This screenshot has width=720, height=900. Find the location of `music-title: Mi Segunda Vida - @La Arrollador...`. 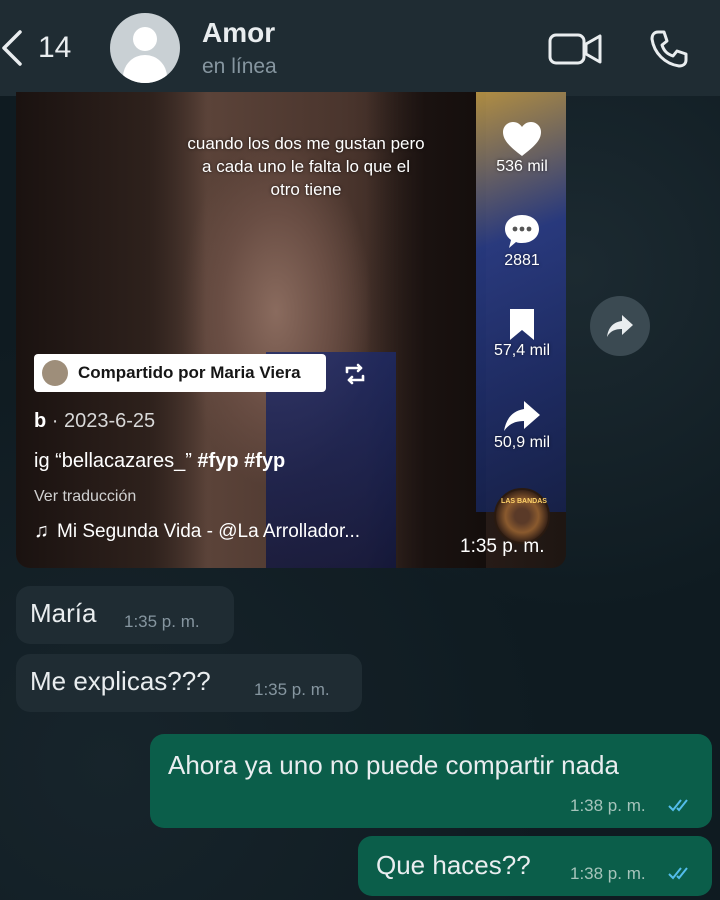

music-title: Mi Segunda Vida - @La Arrollador... is located at coordinates (209, 531).